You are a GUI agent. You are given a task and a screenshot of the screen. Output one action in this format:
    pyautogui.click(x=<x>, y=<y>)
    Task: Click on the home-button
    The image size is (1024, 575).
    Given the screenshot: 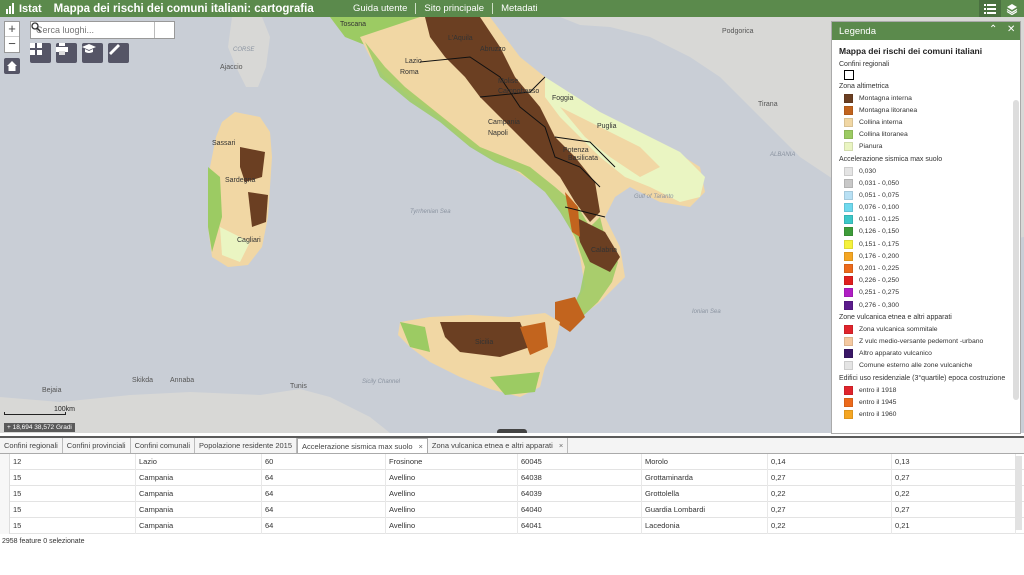 What is the action you would take?
    pyautogui.click(x=12, y=66)
    